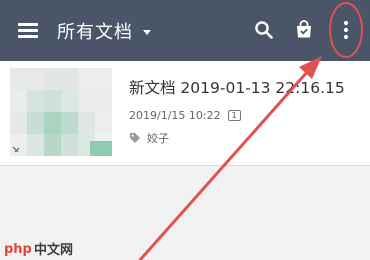  What do you see at coordinates (54, 250) in the screenshot?
I see `watermark-text: 中文网` at bounding box center [54, 250].